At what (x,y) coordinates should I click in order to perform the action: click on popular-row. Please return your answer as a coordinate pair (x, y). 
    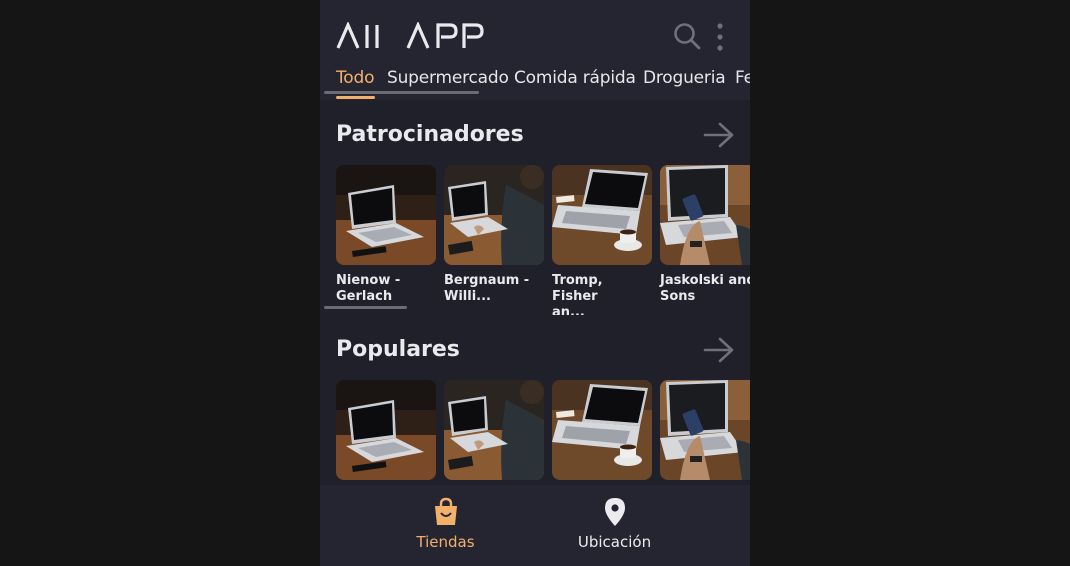
    Looking at the image, I should click on (543, 432).